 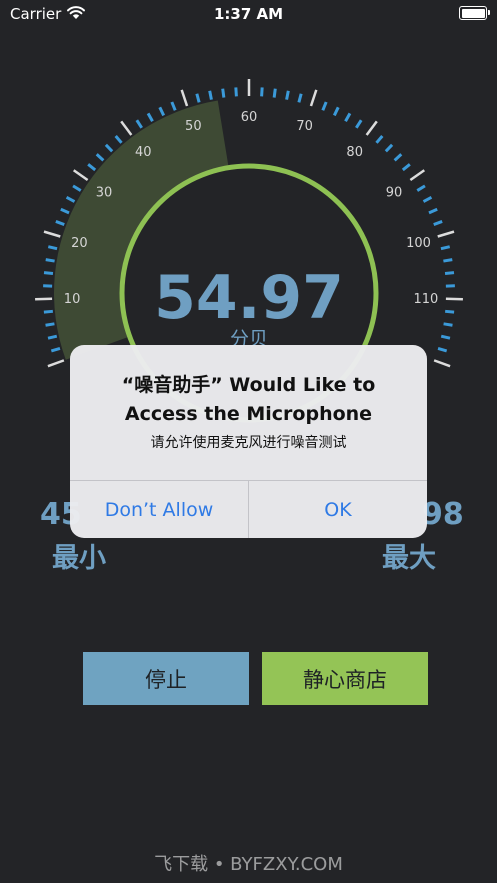 What do you see at coordinates (426, 299) in the screenshot?
I see `gauge-scale-label: 110` at bounding box center [426, 299].